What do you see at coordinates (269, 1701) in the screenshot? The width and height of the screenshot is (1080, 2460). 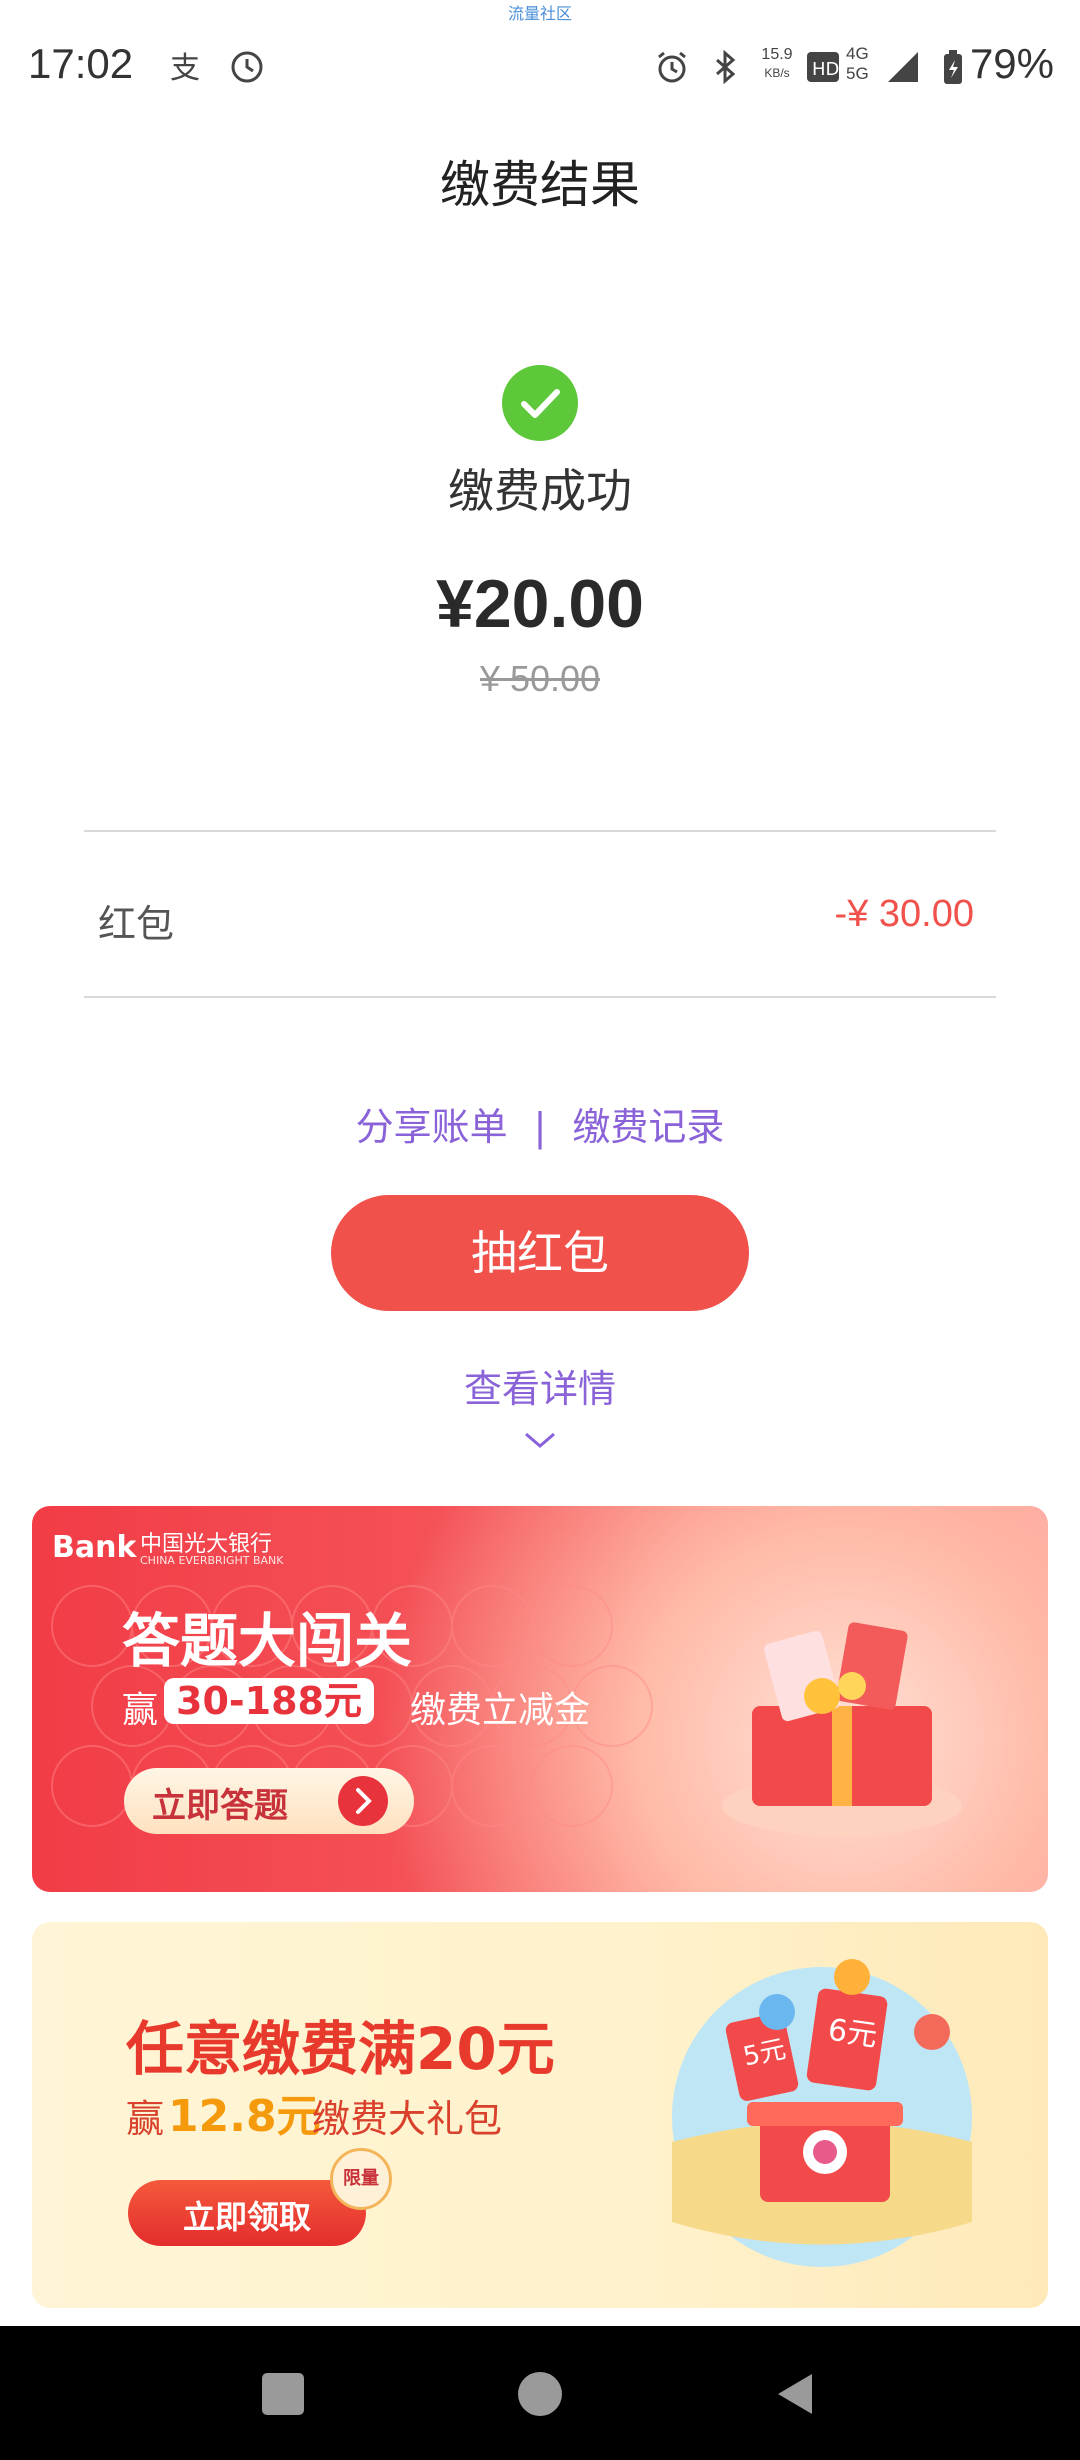 I see `quiz-reward-amount: 30-188元` at bounding box center [269, 1701].